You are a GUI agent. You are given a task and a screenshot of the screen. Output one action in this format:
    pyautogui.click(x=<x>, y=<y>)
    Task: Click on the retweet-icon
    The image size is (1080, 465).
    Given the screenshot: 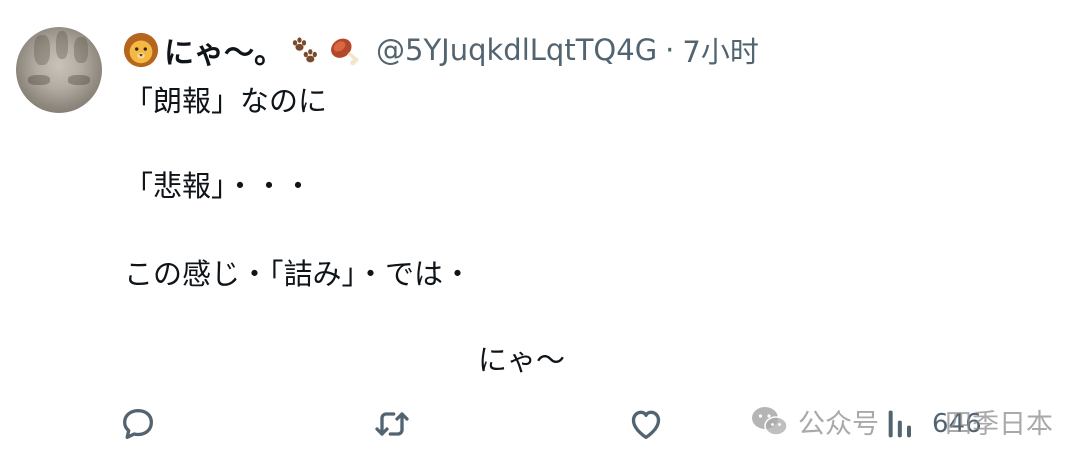 What is the action you would take?
    pyautogui.click(x=392, y=424)
    